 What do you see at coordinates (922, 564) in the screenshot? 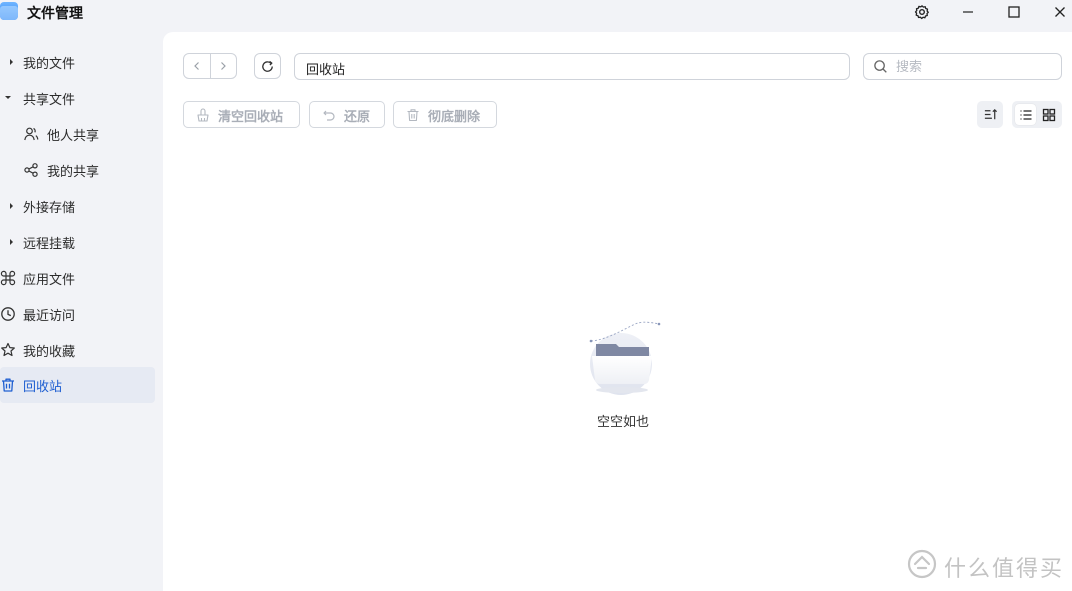
I see `watermark-logo-icon` at bounding box center [922, 564].